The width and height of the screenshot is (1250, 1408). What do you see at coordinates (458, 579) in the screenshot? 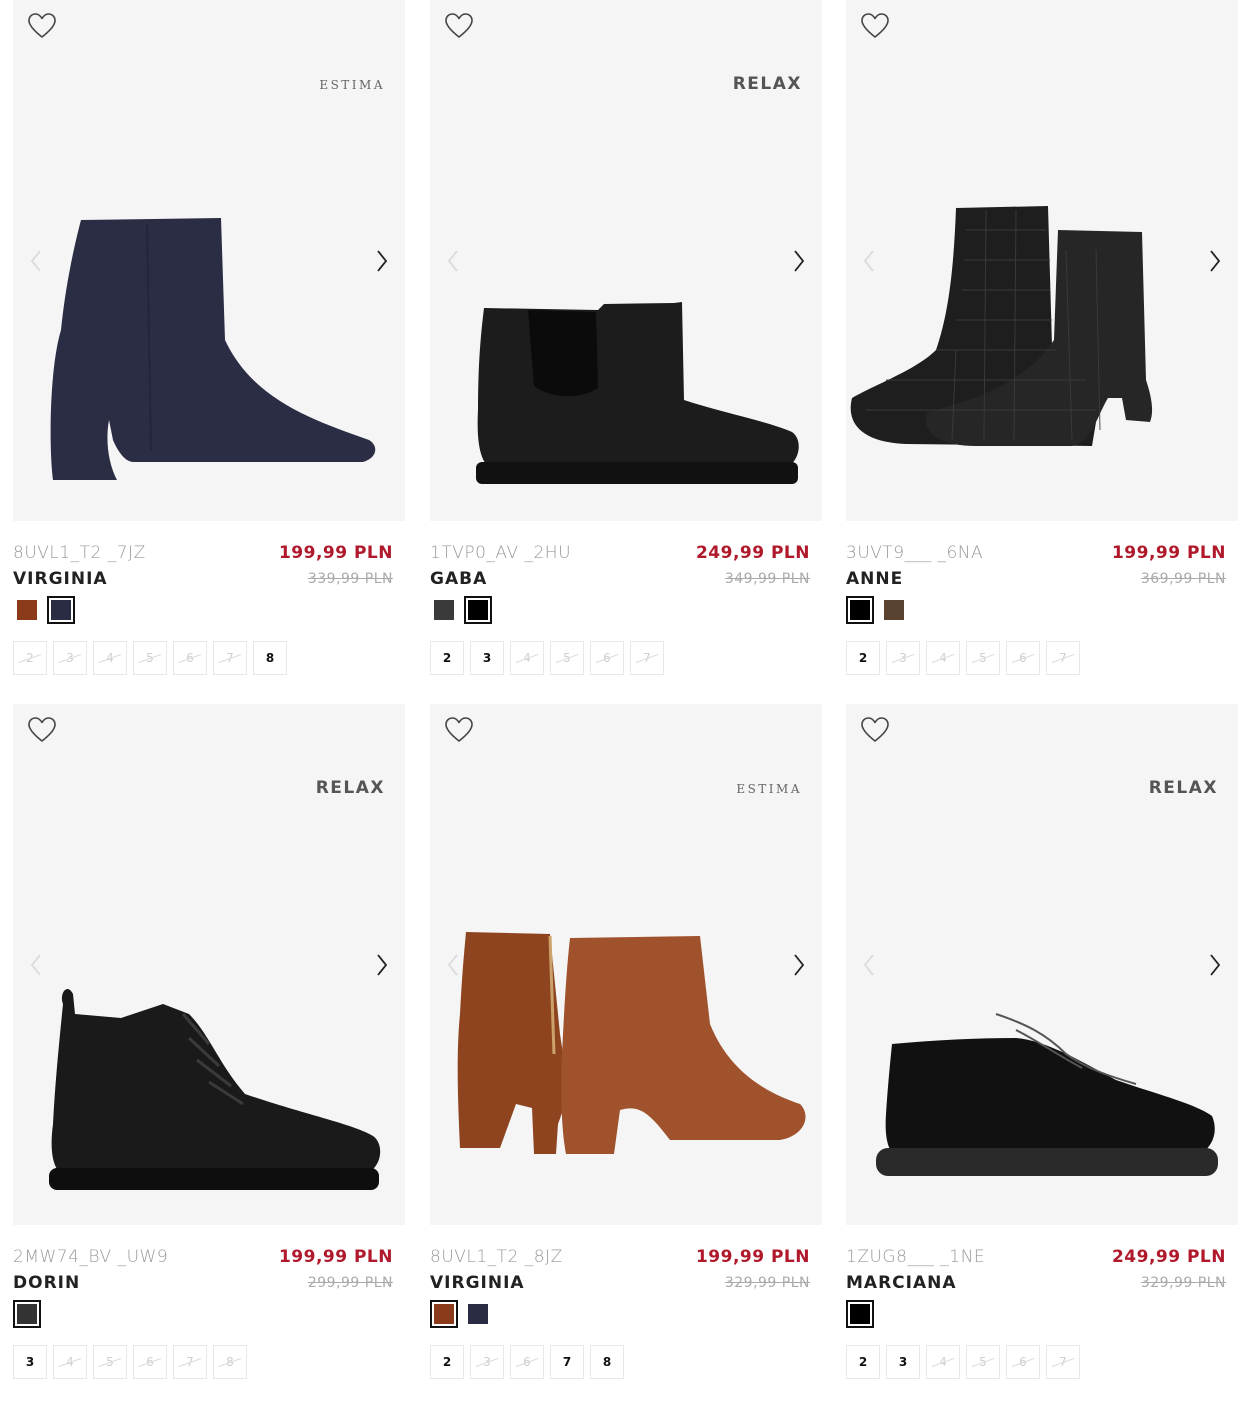
I see `product-name: GABA` at bounding box center [458, 579].